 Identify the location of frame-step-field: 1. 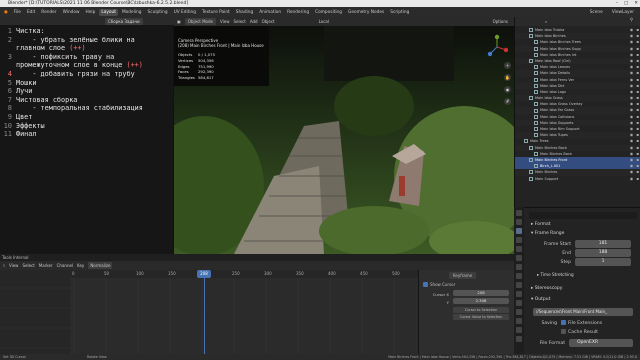
(603, 262).